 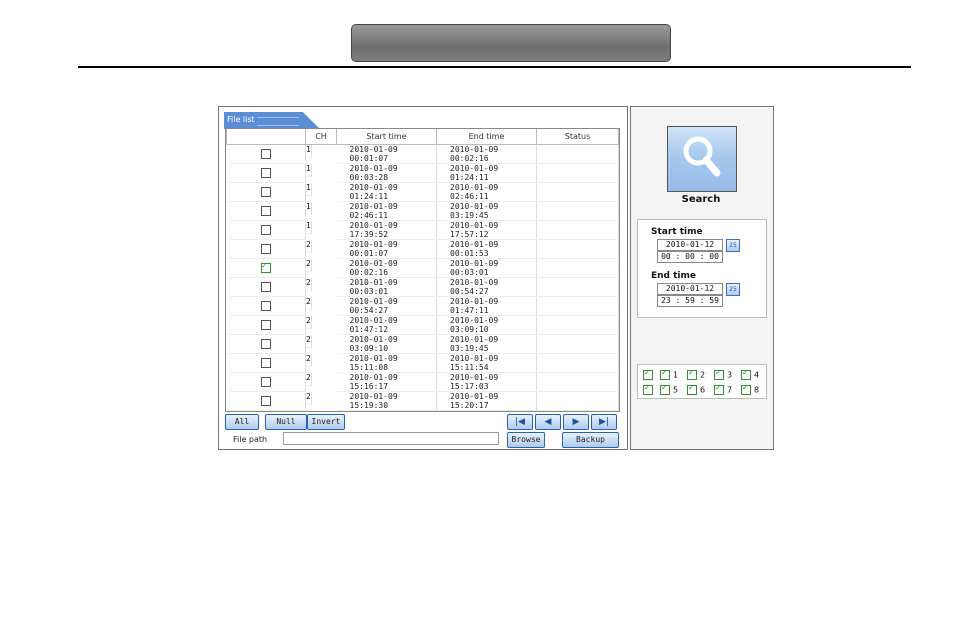 I want to click on channel-checkbox-5: 5, so click(x=669, y=389).